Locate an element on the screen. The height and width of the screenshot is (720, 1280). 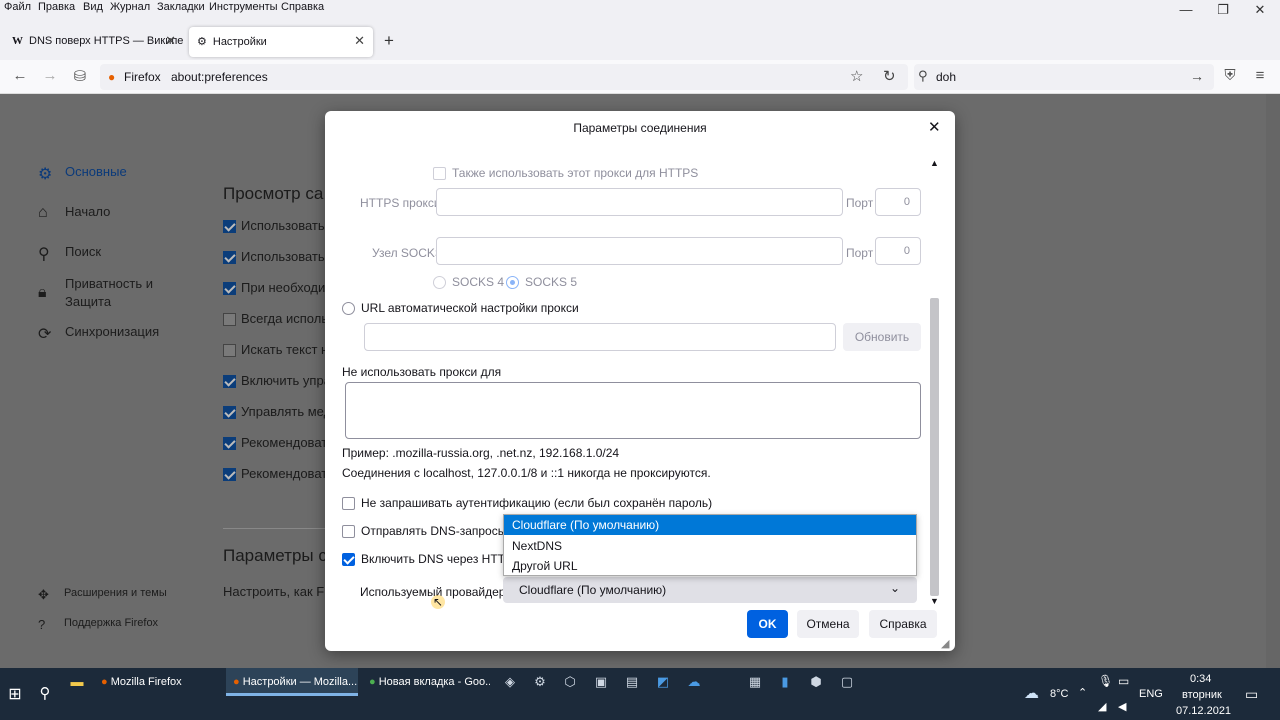
sidebar-item-home: ⌂ Начало is located at coordinates (74, 212).